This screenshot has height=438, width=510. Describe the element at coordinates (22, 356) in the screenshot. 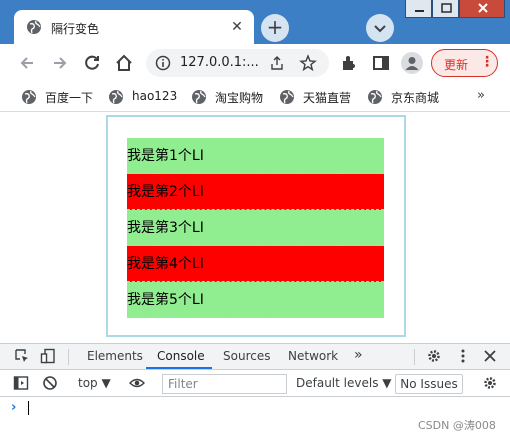

I see `inspect-element-icon` at that location.